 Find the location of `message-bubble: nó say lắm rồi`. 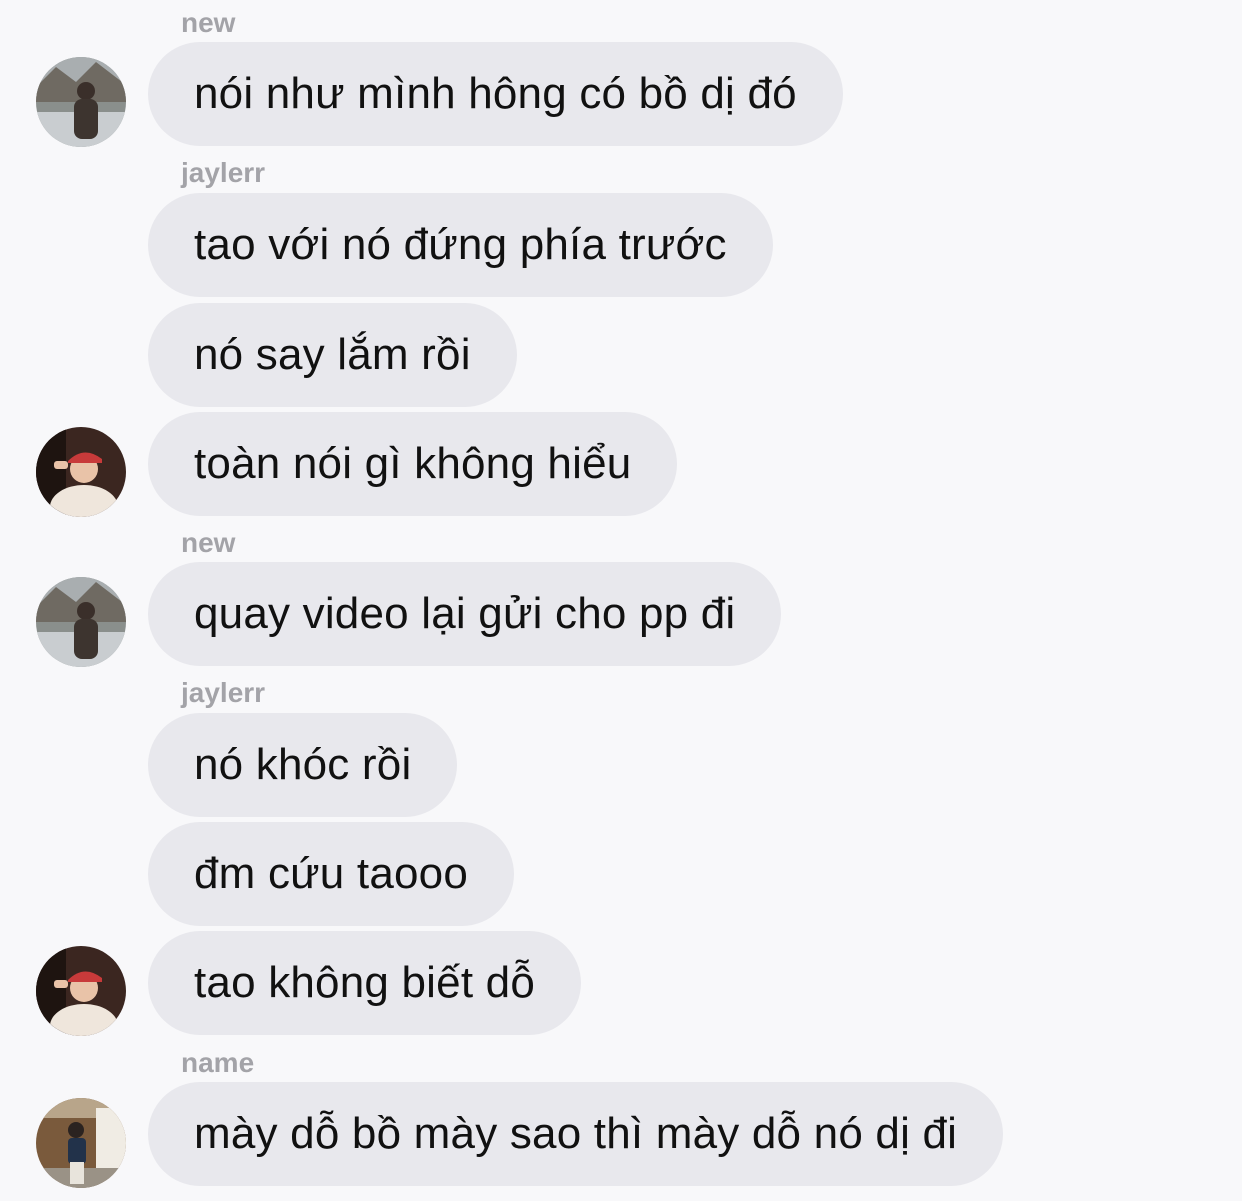

message-bubble: nó say lắm rồi is located at coordinates (332, 355).